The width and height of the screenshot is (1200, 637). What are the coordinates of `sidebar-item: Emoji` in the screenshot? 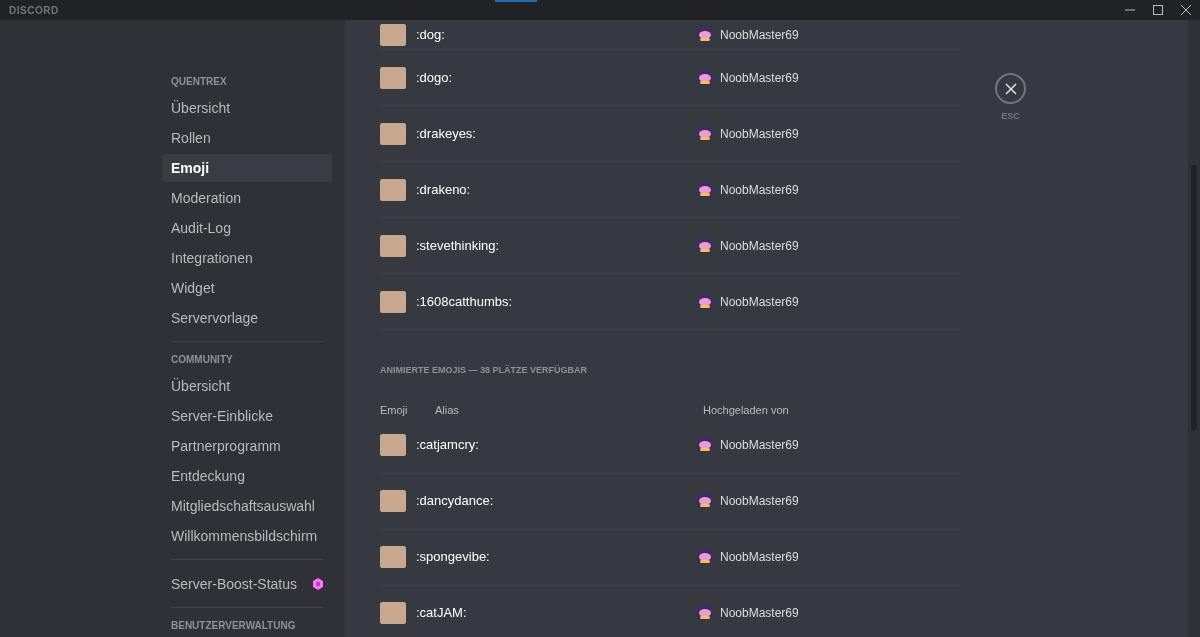 It's located at (247, 168).